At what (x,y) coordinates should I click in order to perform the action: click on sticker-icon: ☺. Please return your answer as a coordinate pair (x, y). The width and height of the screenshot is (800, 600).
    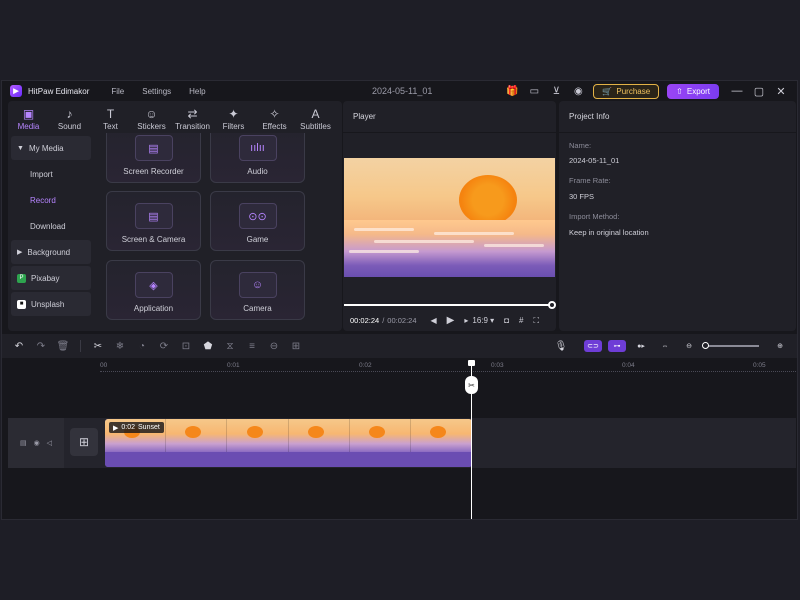
    Looking at the image, I should click on (151, 114).